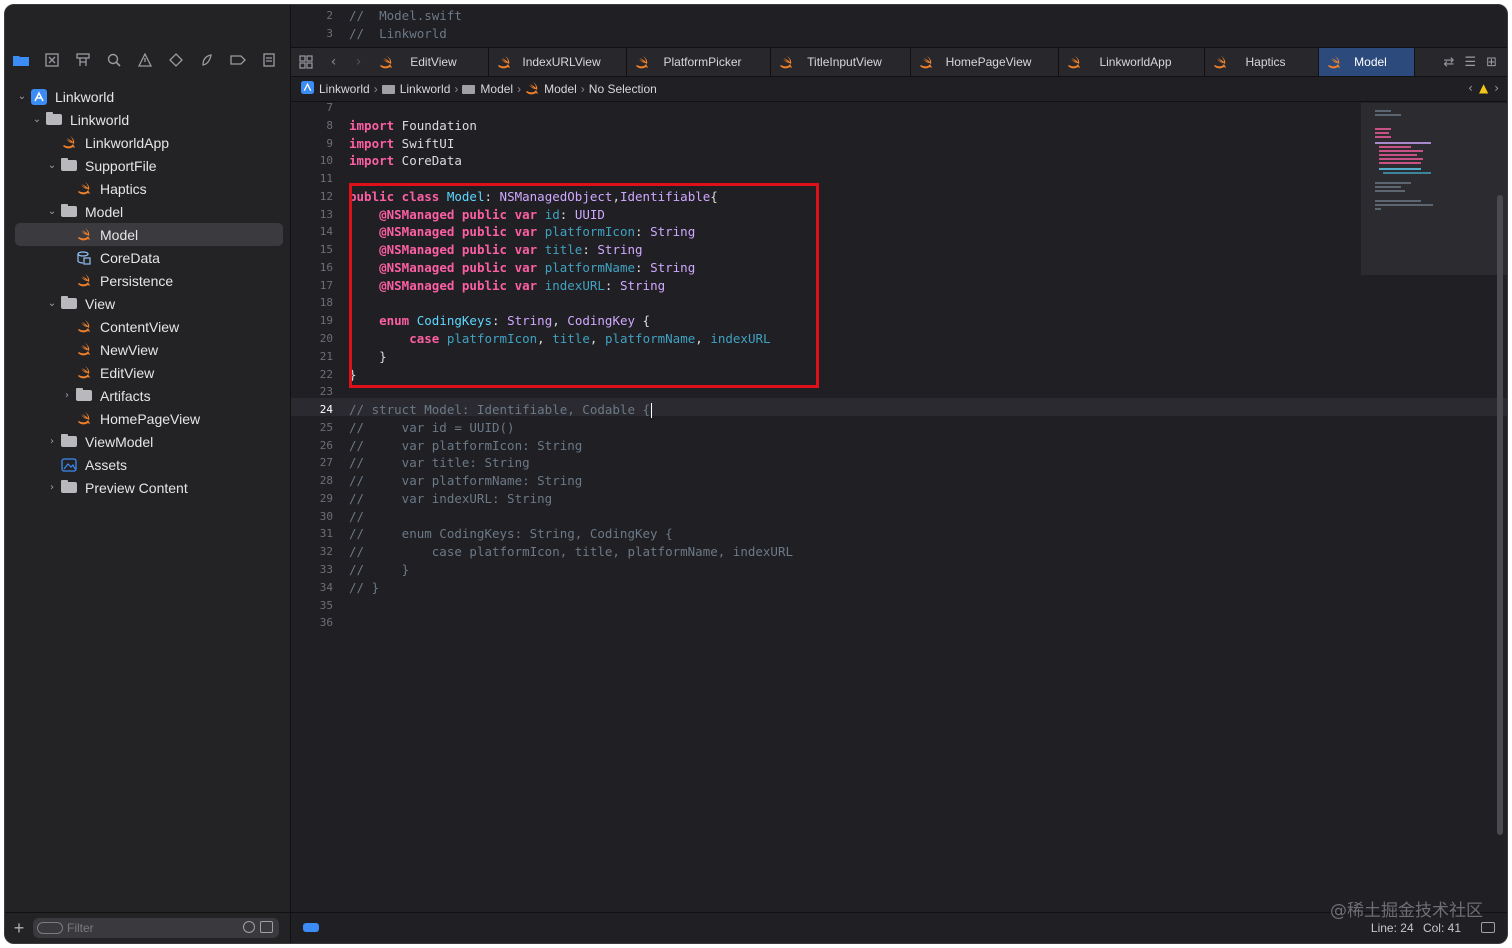 This screenshot has height=948, width=1512. I want to click on tree-item: › ViewModel, so click(149, 441).